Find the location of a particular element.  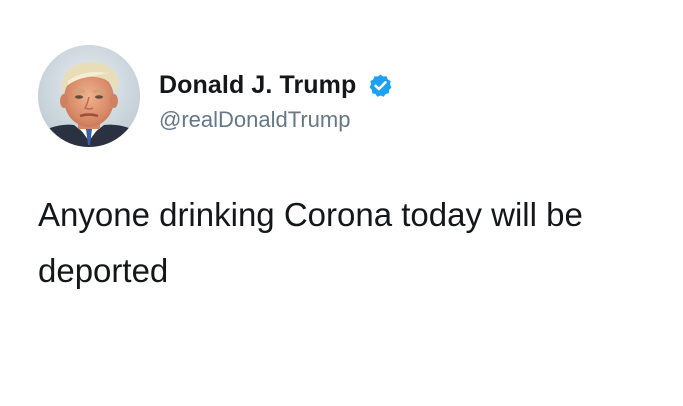

author-name-row: Donald J. Trump is located at coordinates (276, 85).